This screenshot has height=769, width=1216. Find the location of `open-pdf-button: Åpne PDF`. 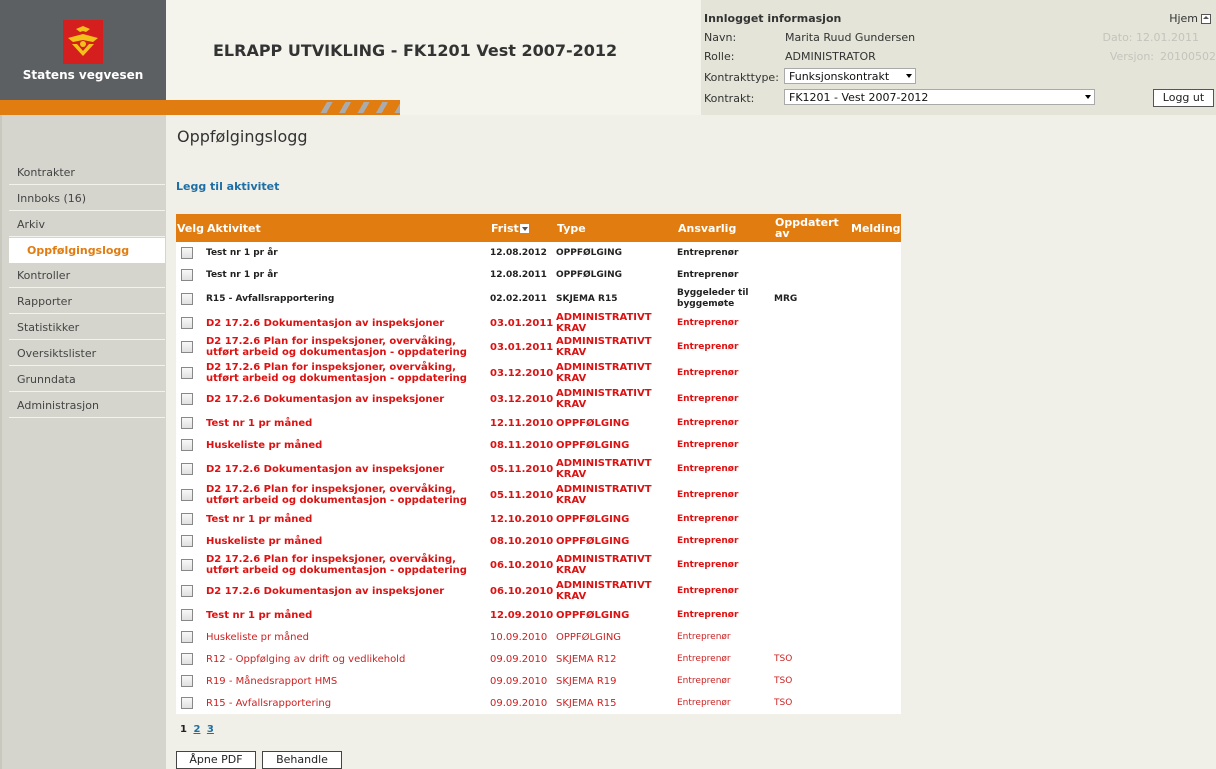

open-pdf-button: Åpne PDF is located at coordinates (216, 760).